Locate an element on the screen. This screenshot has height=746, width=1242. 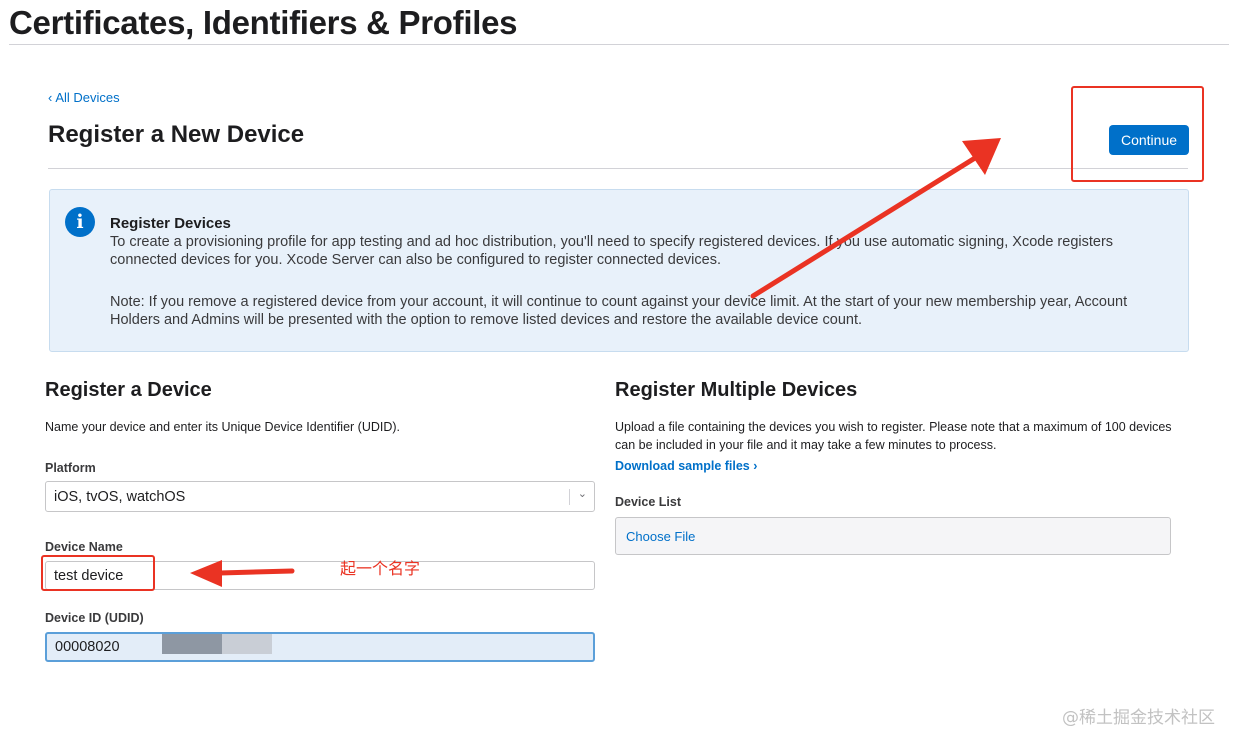
all-devices-label: All Devices is located at coordinates (87, 97).